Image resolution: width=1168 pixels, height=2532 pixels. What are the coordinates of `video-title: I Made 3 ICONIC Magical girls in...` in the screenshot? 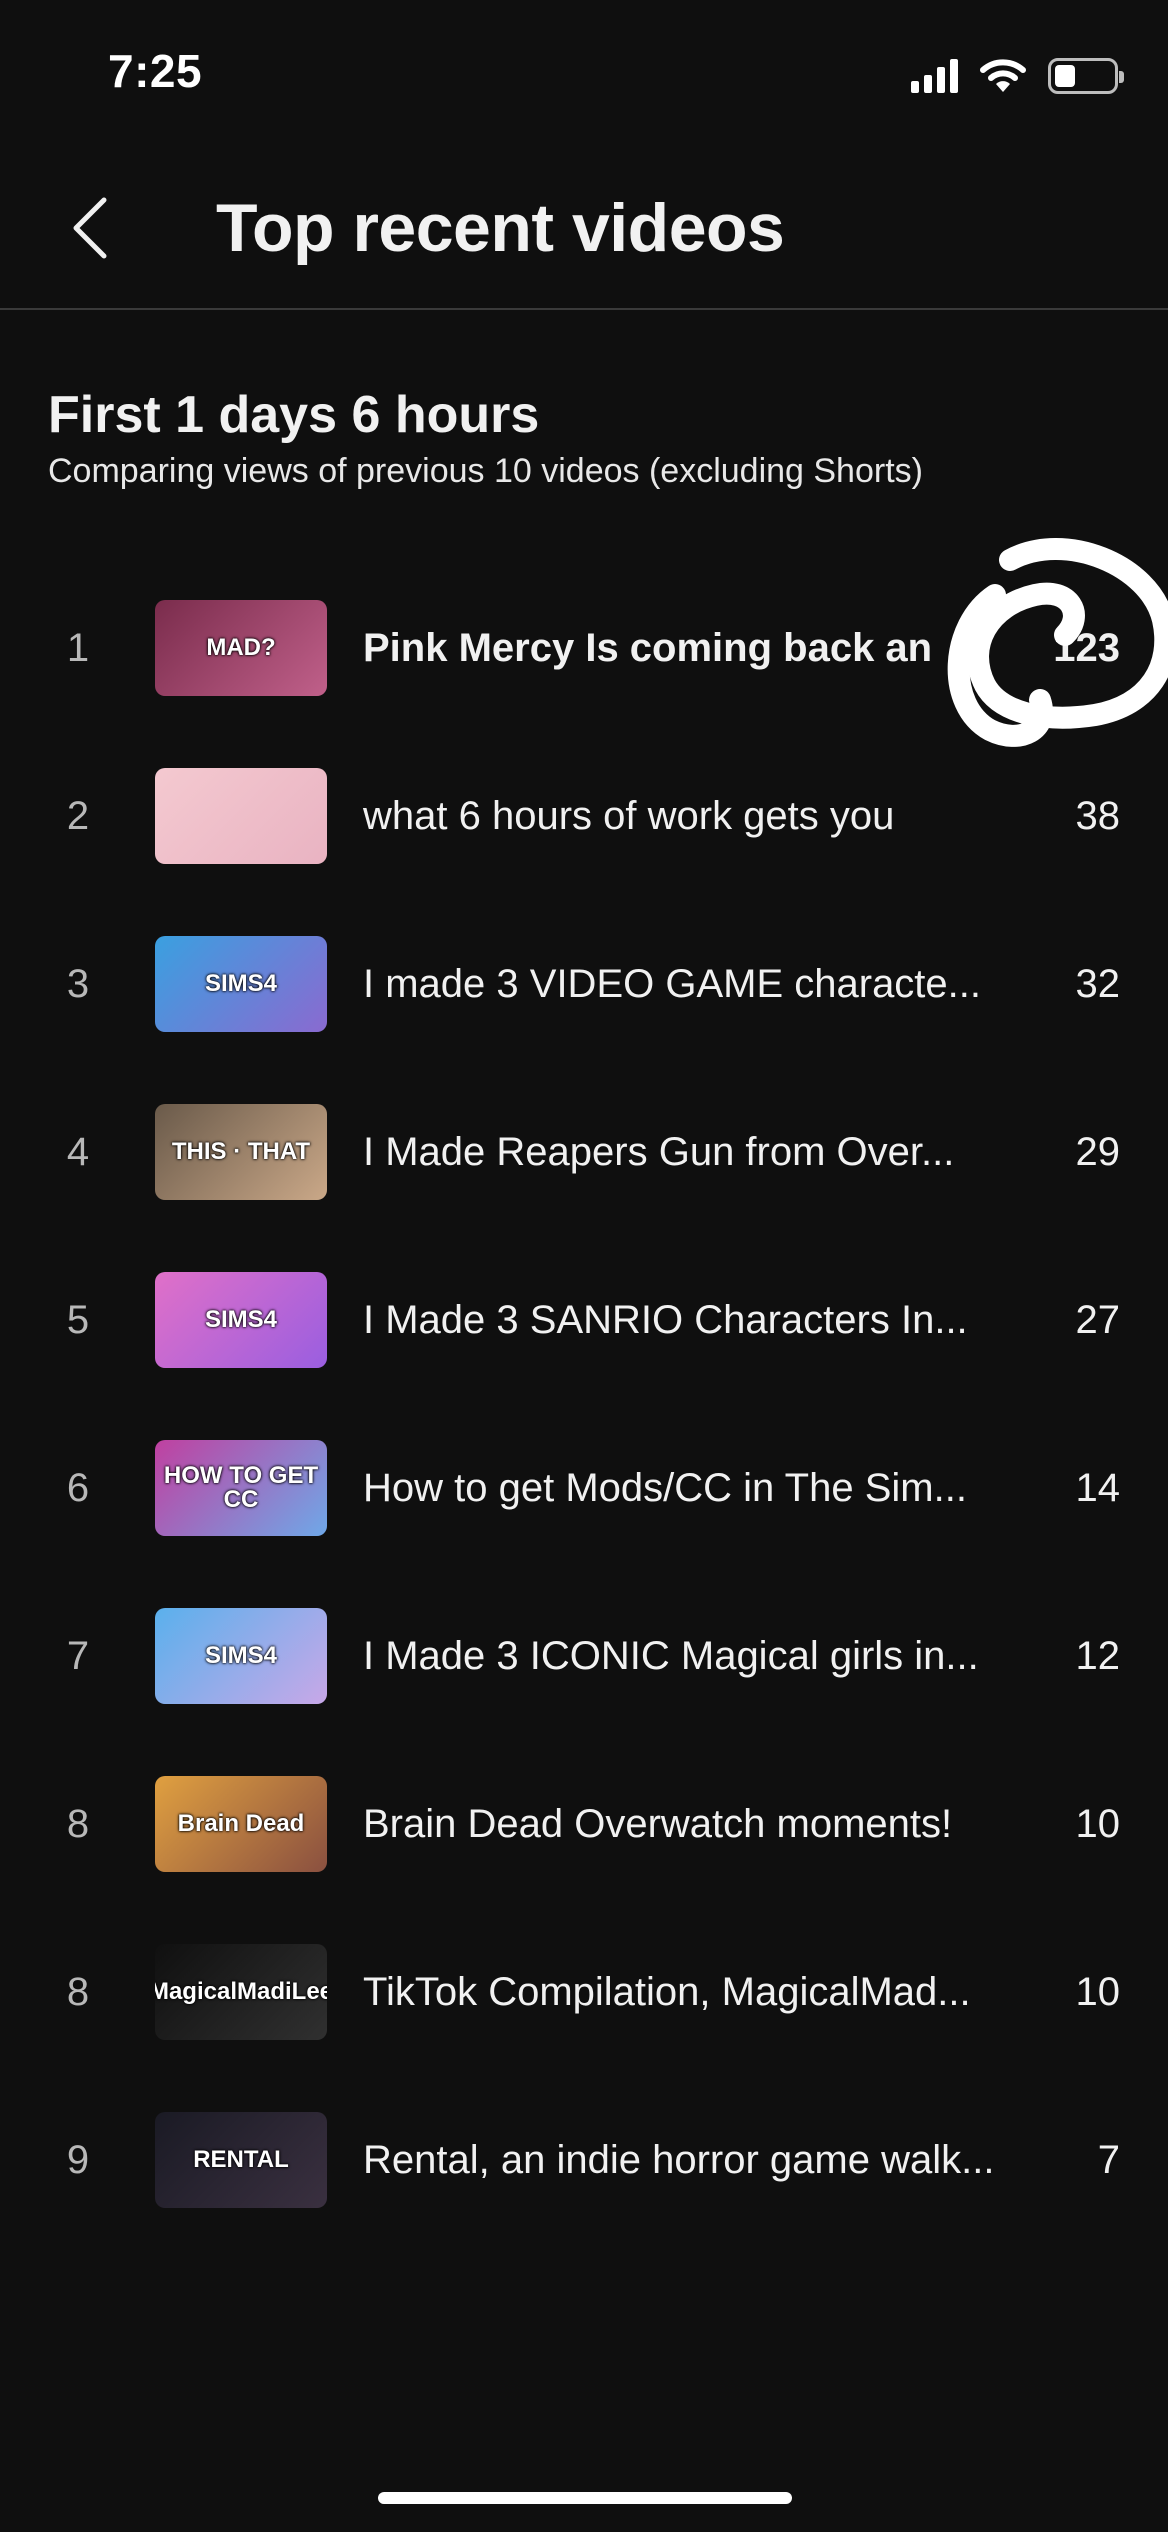 It's located at (688, 1656).